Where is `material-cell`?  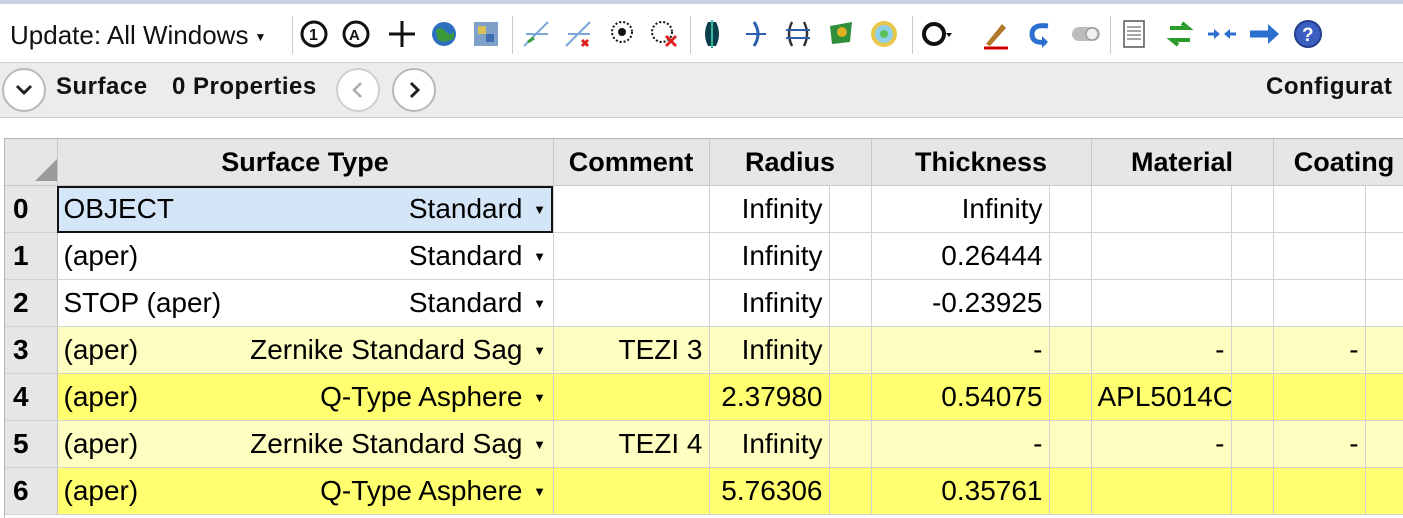
material-cell is located at coordinates (1161, 209).